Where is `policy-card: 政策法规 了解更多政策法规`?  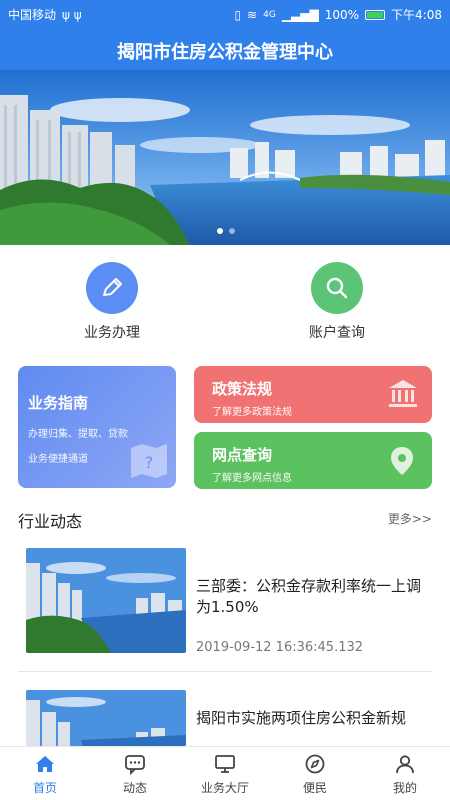 policy-card: 政策法规 了解更多政策法规 is located at coordinates (313, 394).